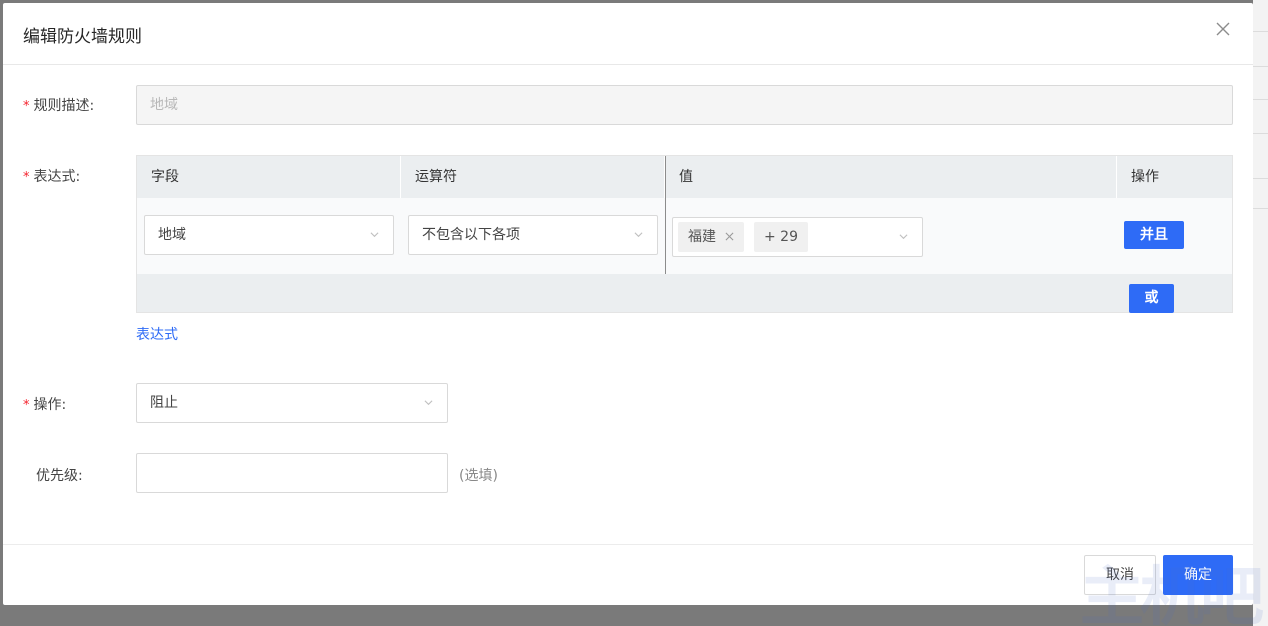  I want to click on expression-label: * 表达式:, so click(51, 176).